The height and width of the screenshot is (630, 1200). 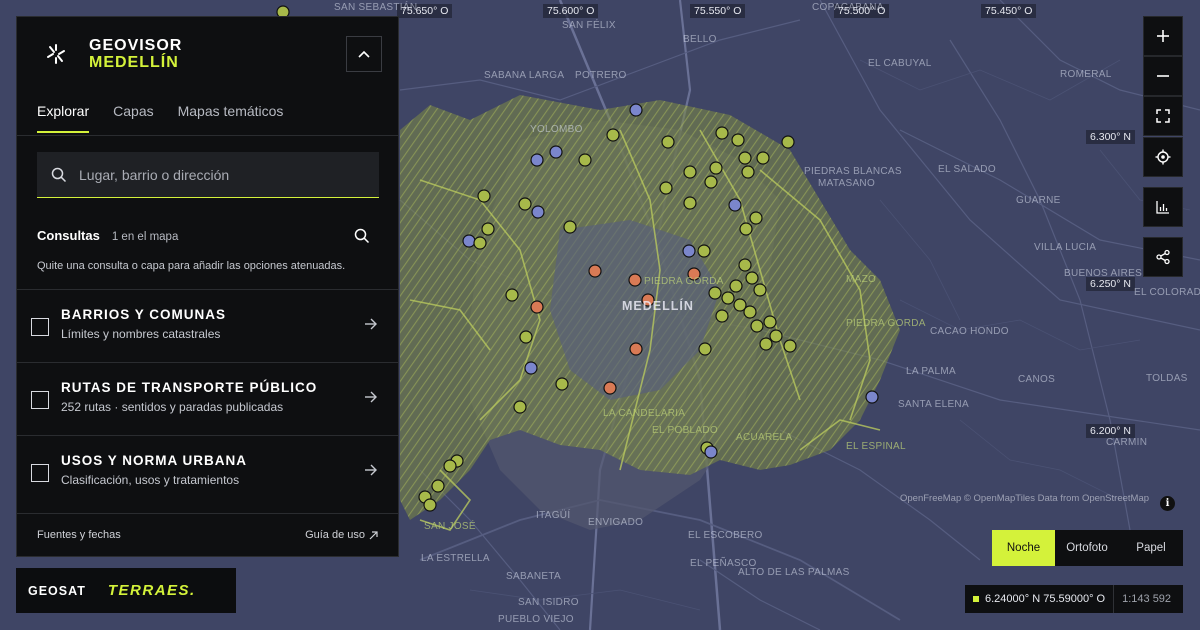 I want to click on place-label: BUENOS AIRES, so click(x=1103, y=273).